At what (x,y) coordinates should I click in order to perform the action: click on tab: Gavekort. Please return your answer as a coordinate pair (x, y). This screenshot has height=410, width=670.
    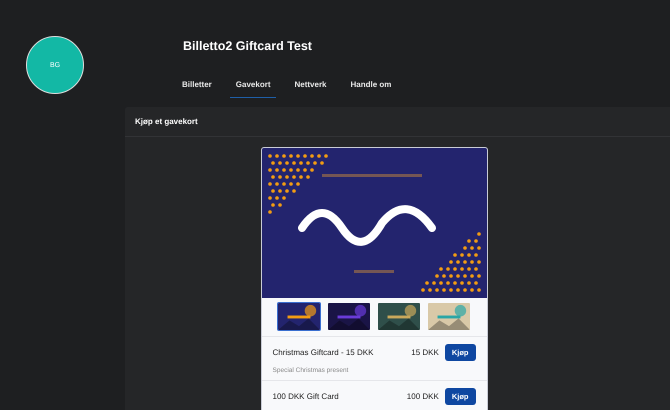
    Looking at the image, I should click on (253, 87).